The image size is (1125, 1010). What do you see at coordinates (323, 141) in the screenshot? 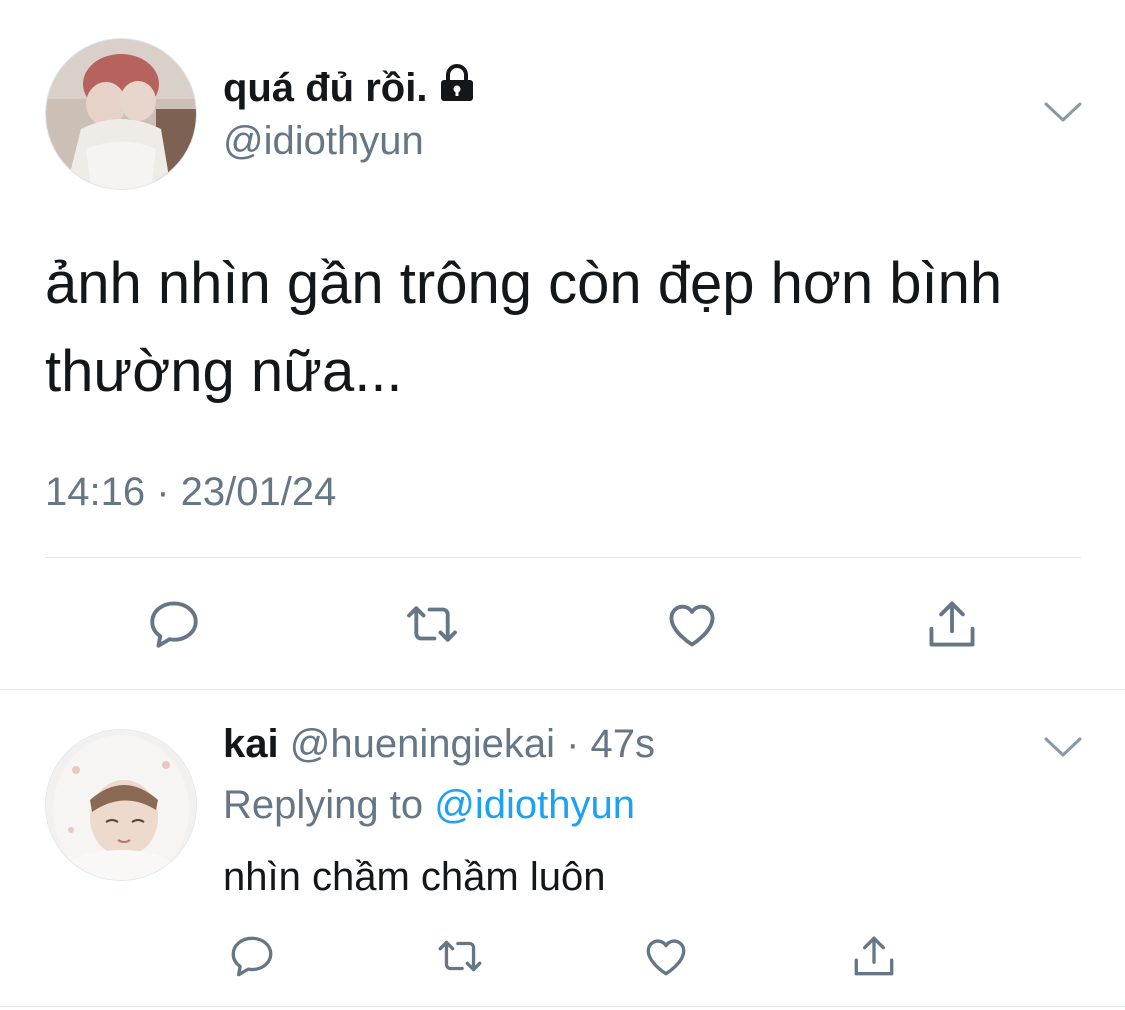
I see `author-handle: @idiothyun` at bounding box center [323, 141].